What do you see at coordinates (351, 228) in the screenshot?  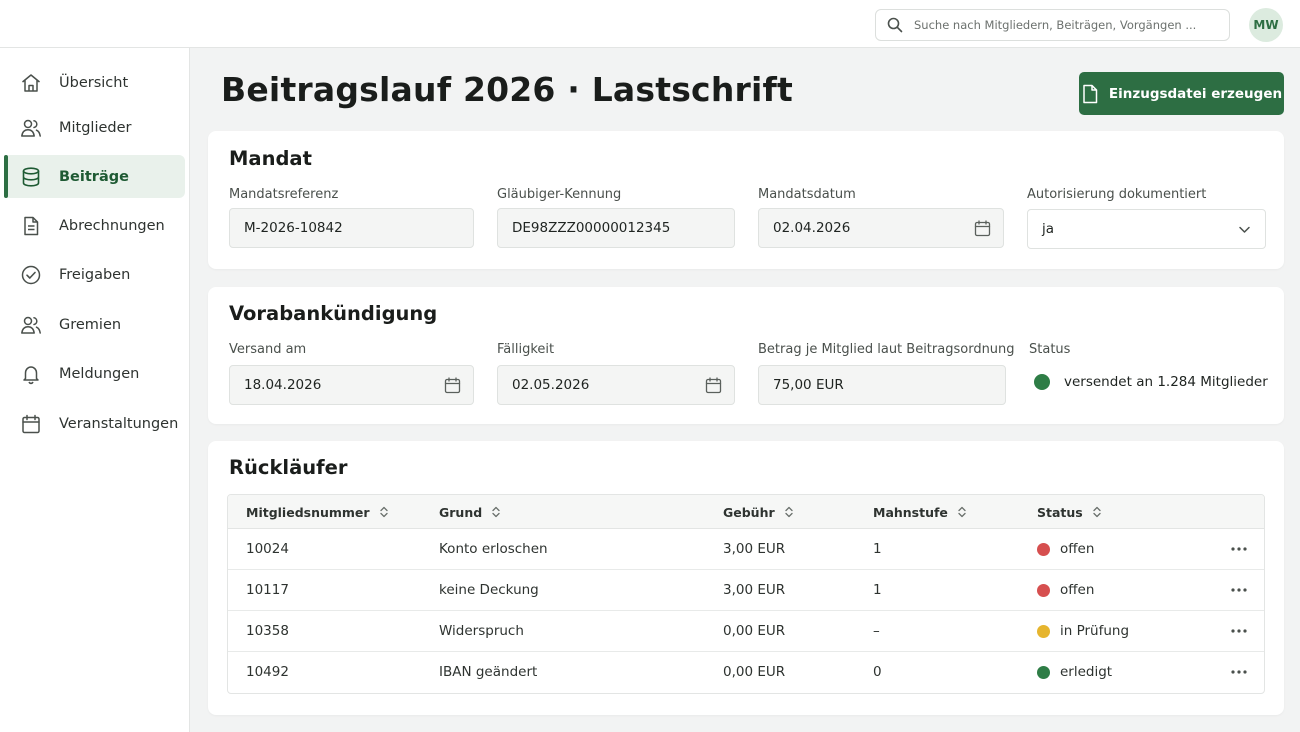 I see `mandatsreferenz-field: M-2026-10842` at bounding box center [351, 228].